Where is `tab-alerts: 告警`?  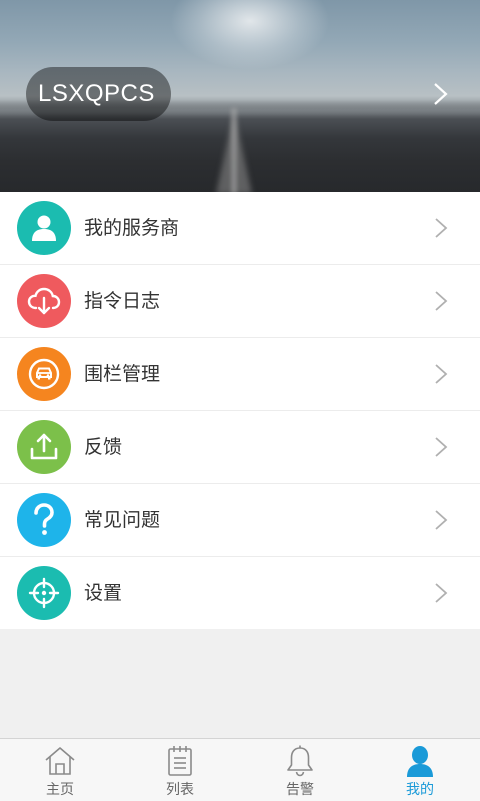
tab-alerts: 告警 is located at coordinates (300, 770).